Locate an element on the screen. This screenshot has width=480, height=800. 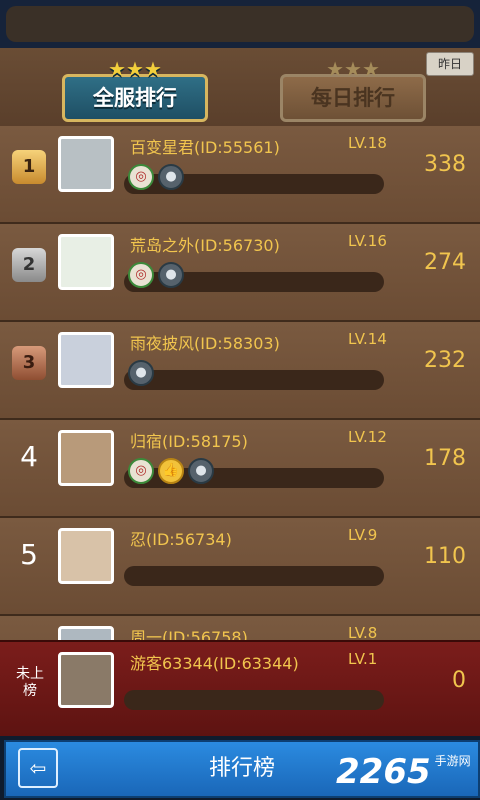
player-level: LV.16 is located at coordinates (367, 241).